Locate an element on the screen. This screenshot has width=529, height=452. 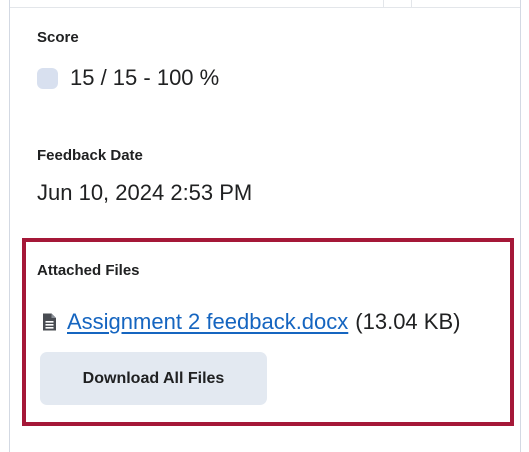
document-icon is located at coordinates (49, 322).